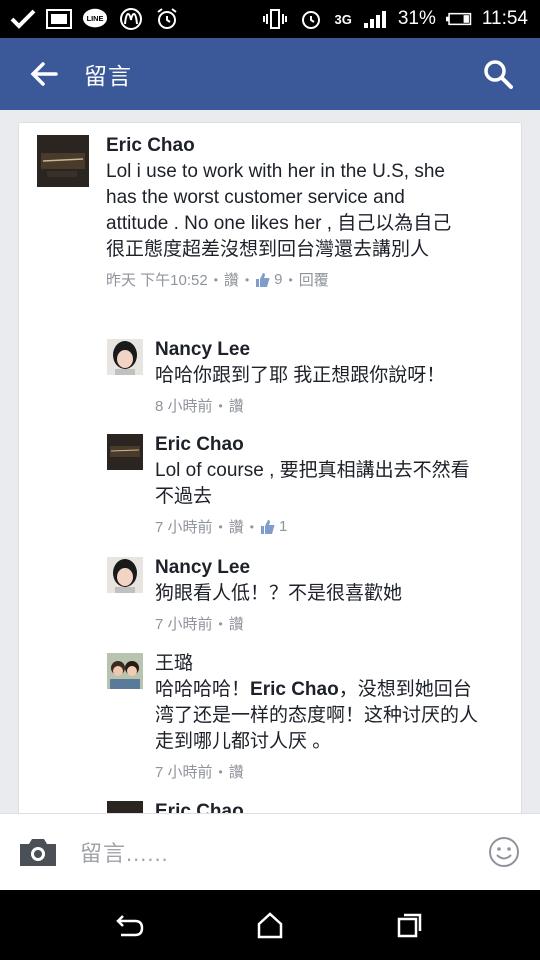 The height and width of the screenshot is (960, 540). Describe the element at coordinates (221, 526) in the screenshot. I see `comment-meta: 7 小時前 • 讚 • 1` at that location.